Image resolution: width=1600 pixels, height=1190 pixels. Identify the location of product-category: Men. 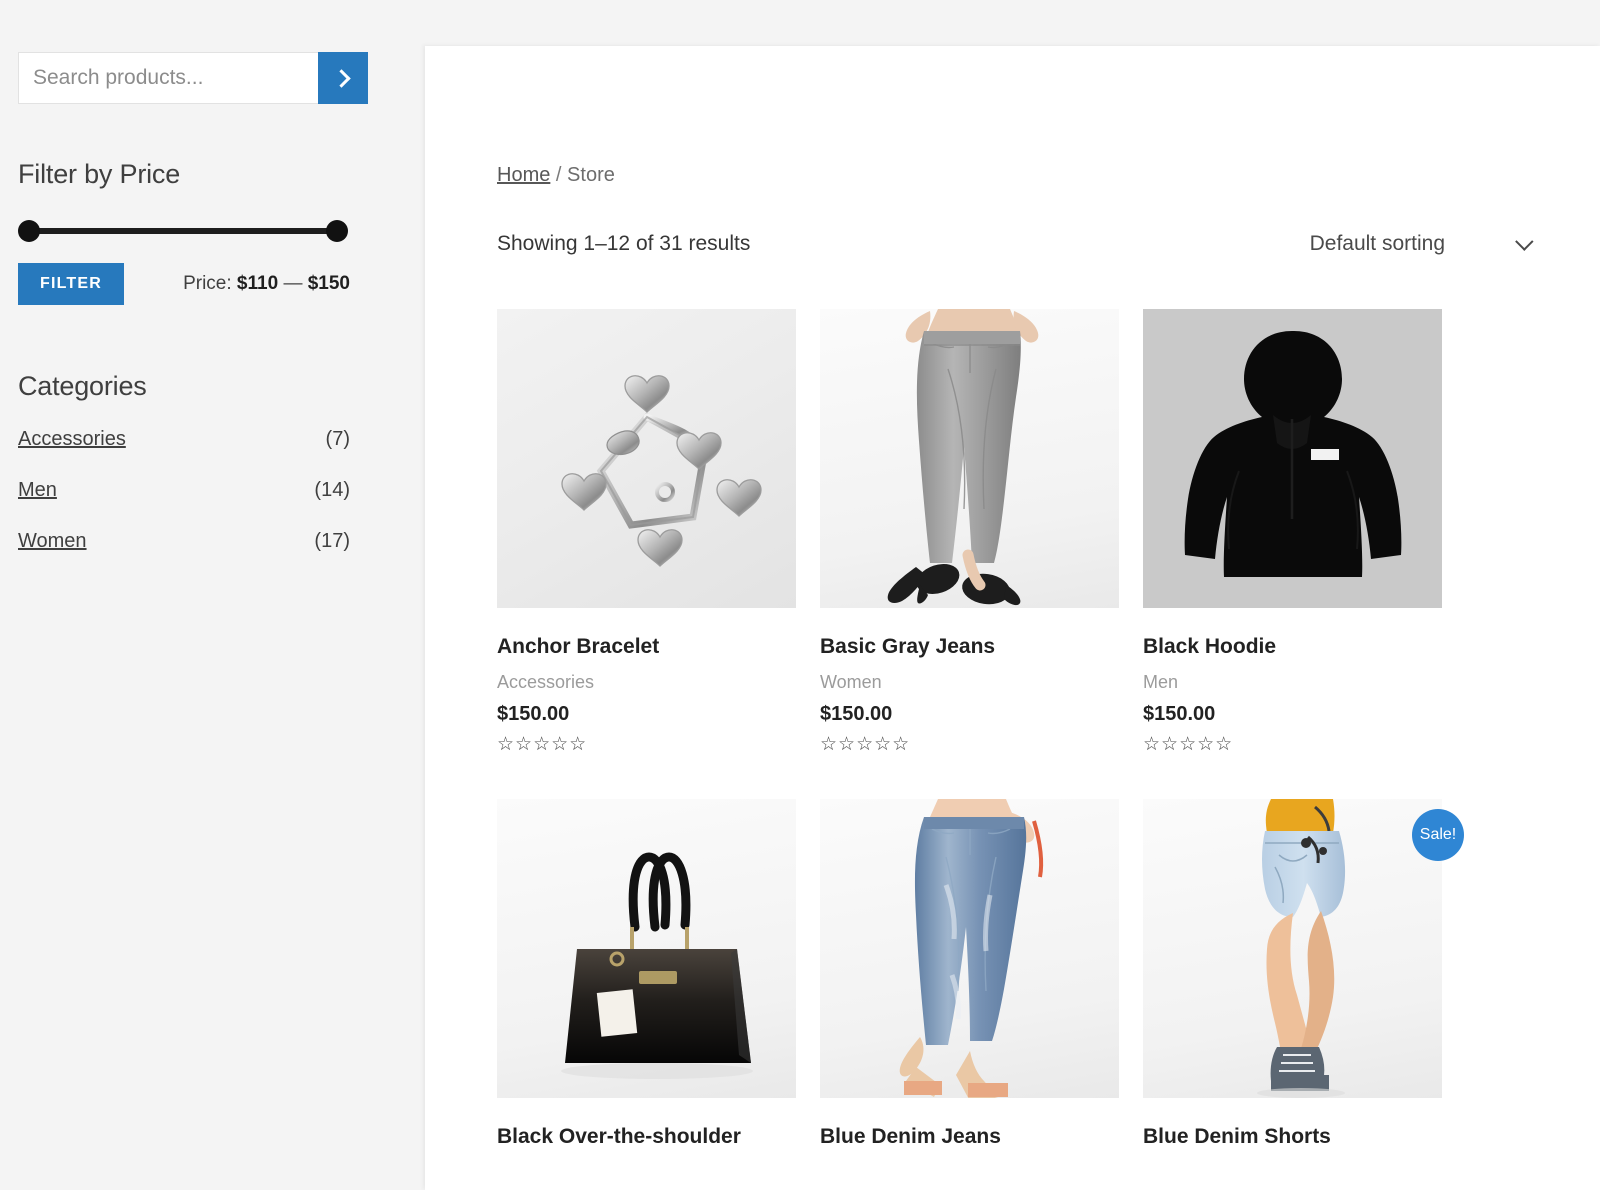
(1161, 682).